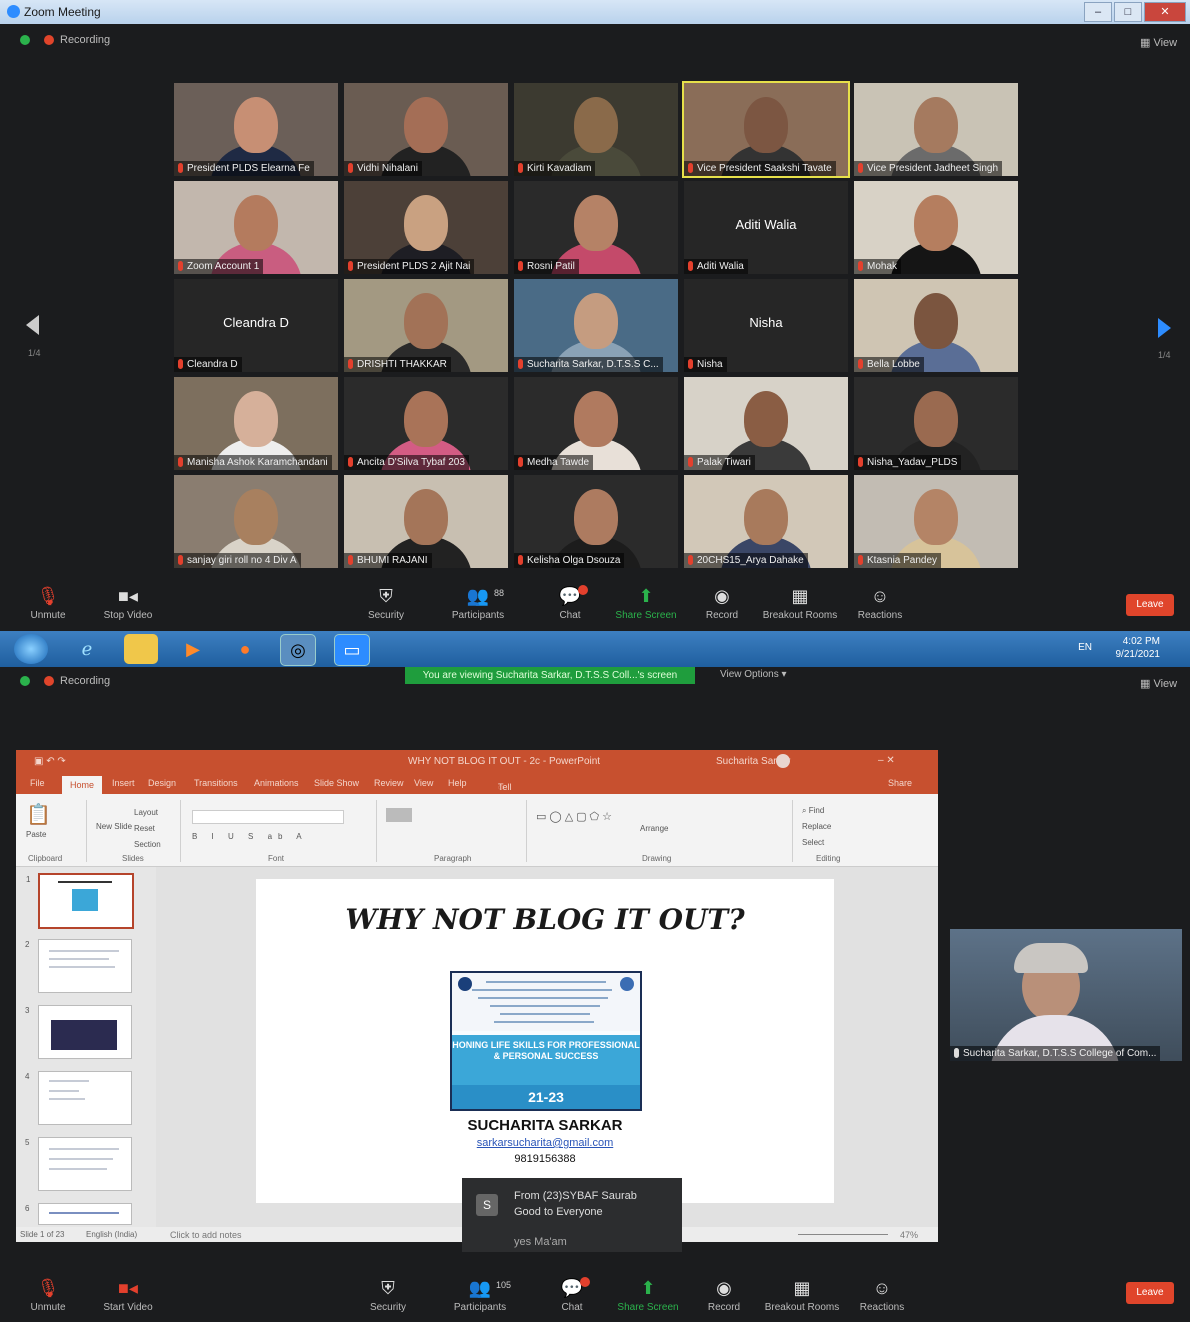  What do you see at coordinates (426, 521) in the screenshot?
I see `participant-tile: BHUMI RAJANI` at bounding box center [426, 521].